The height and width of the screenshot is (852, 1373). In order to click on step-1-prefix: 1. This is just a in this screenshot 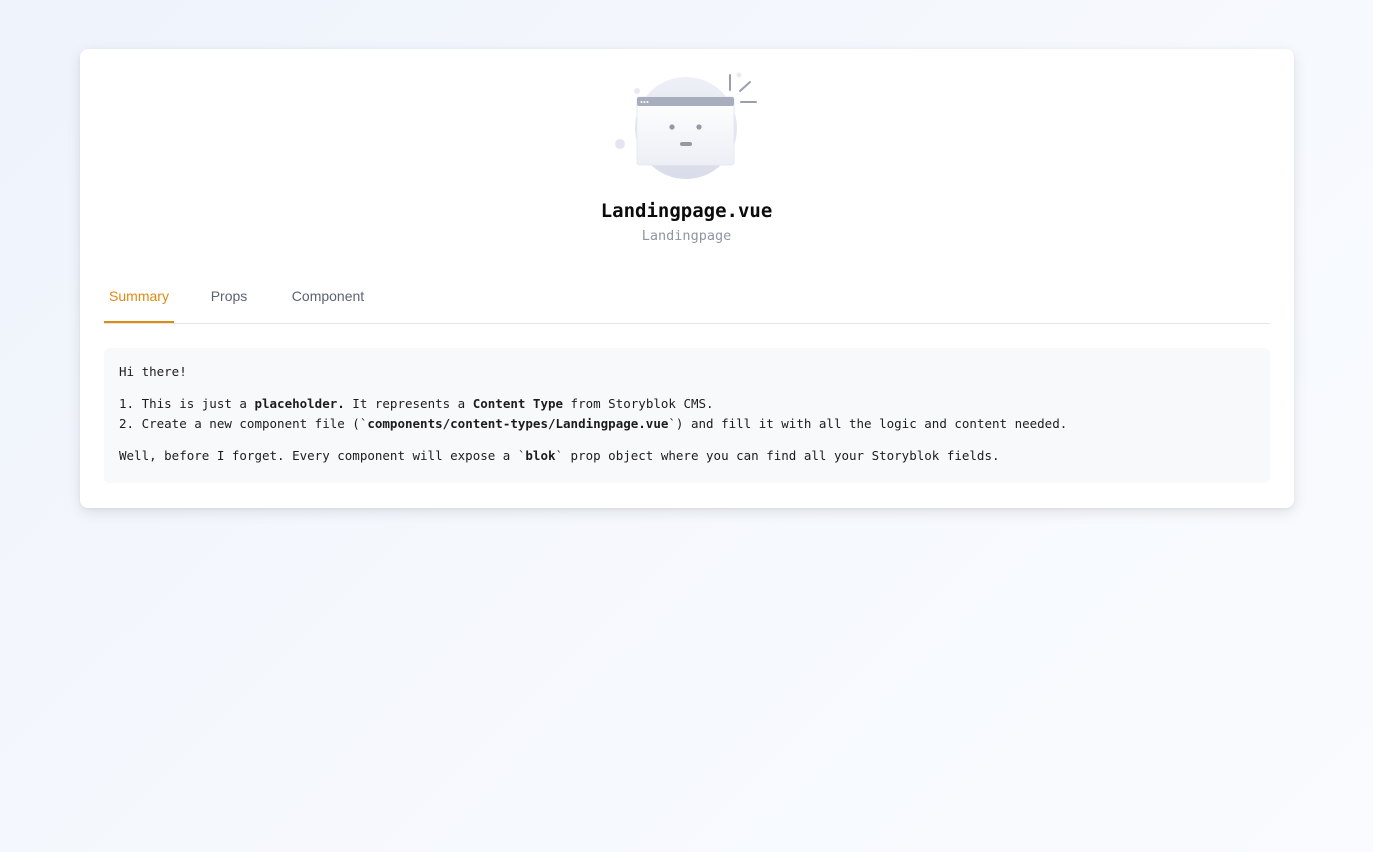, I will do `click(187, 403)`.